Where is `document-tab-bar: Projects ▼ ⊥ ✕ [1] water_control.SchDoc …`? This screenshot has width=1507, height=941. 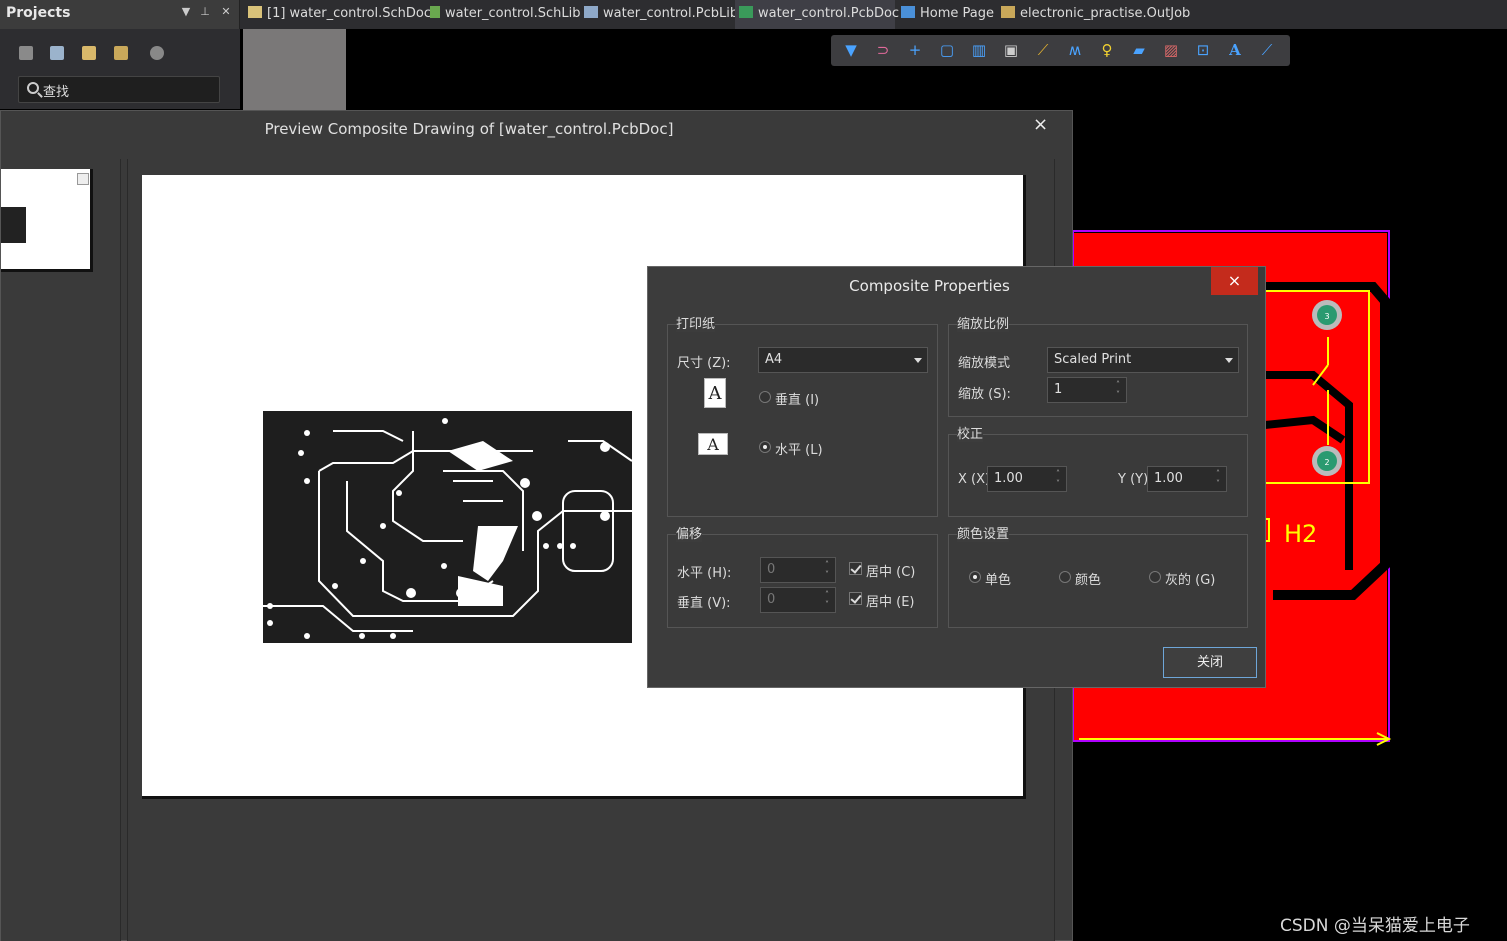
document-tab-bar: Projects ▼ ⊥ ✕ [1] water_control.SchDoc … is located at coordinates (753, 14).